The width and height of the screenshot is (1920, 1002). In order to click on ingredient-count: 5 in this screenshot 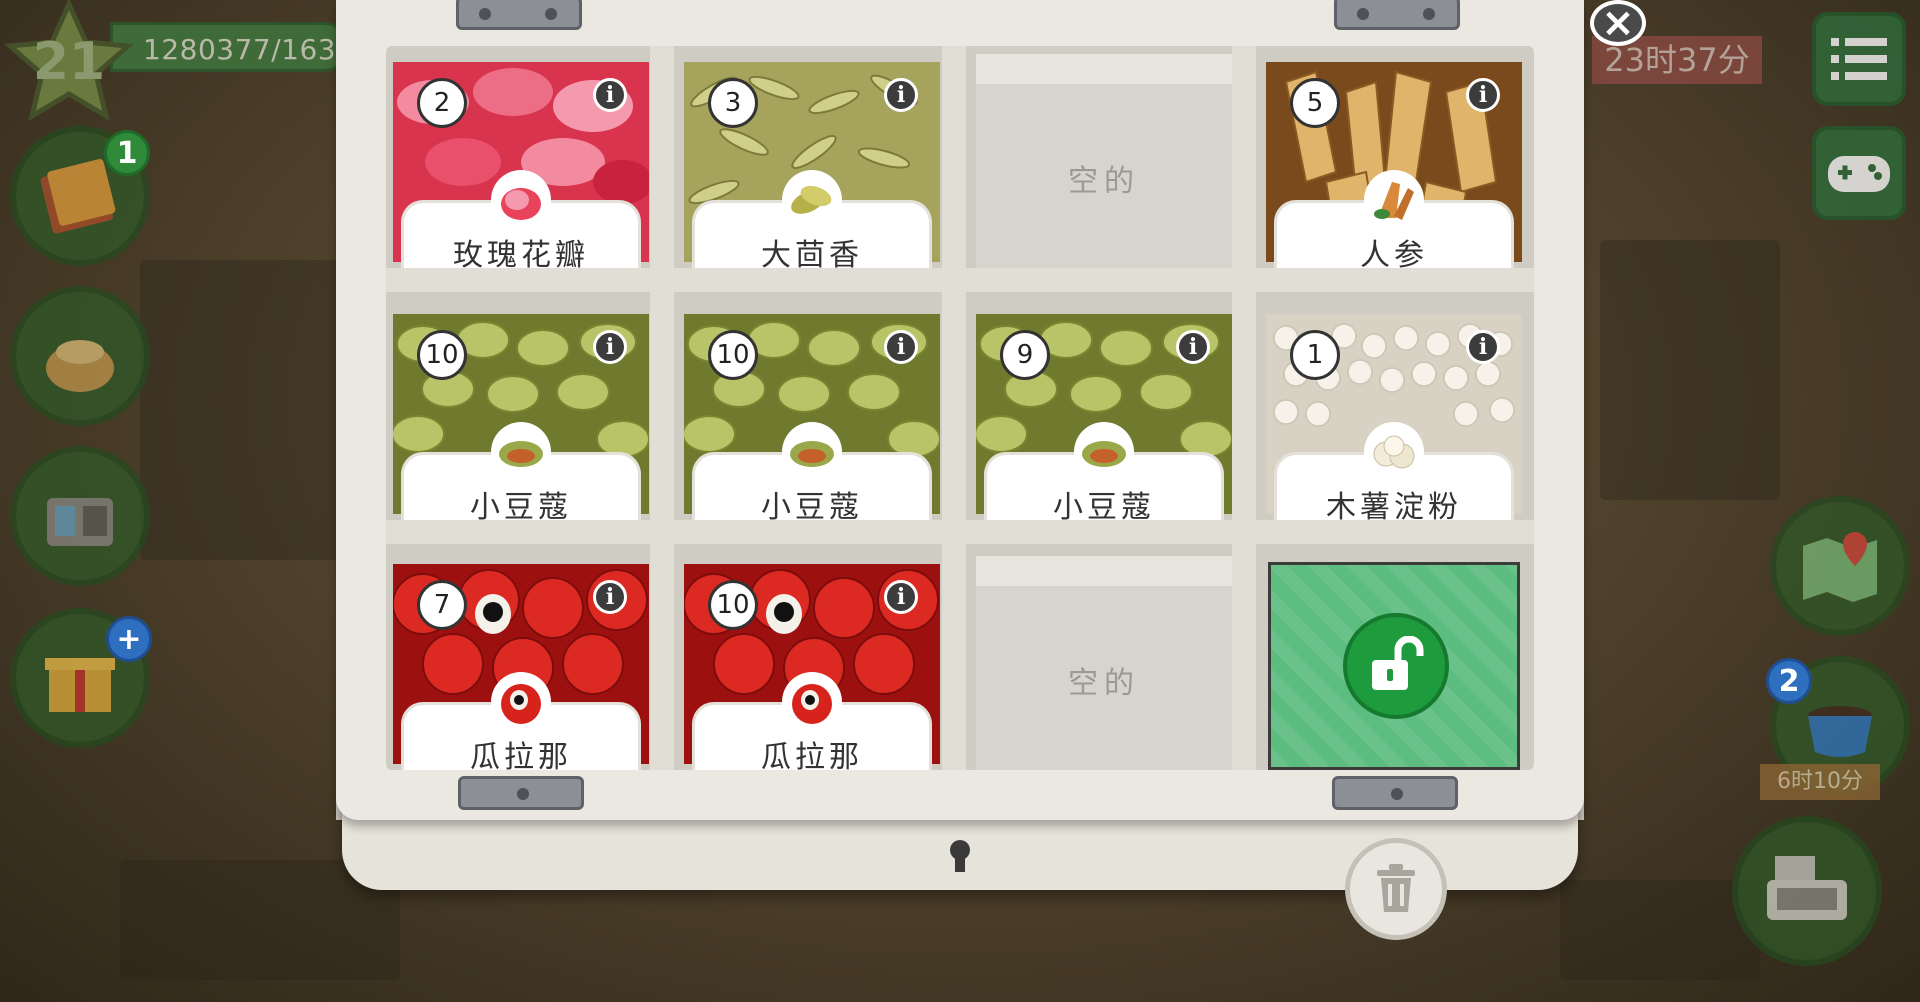, I will do `click(1315, 103)`.